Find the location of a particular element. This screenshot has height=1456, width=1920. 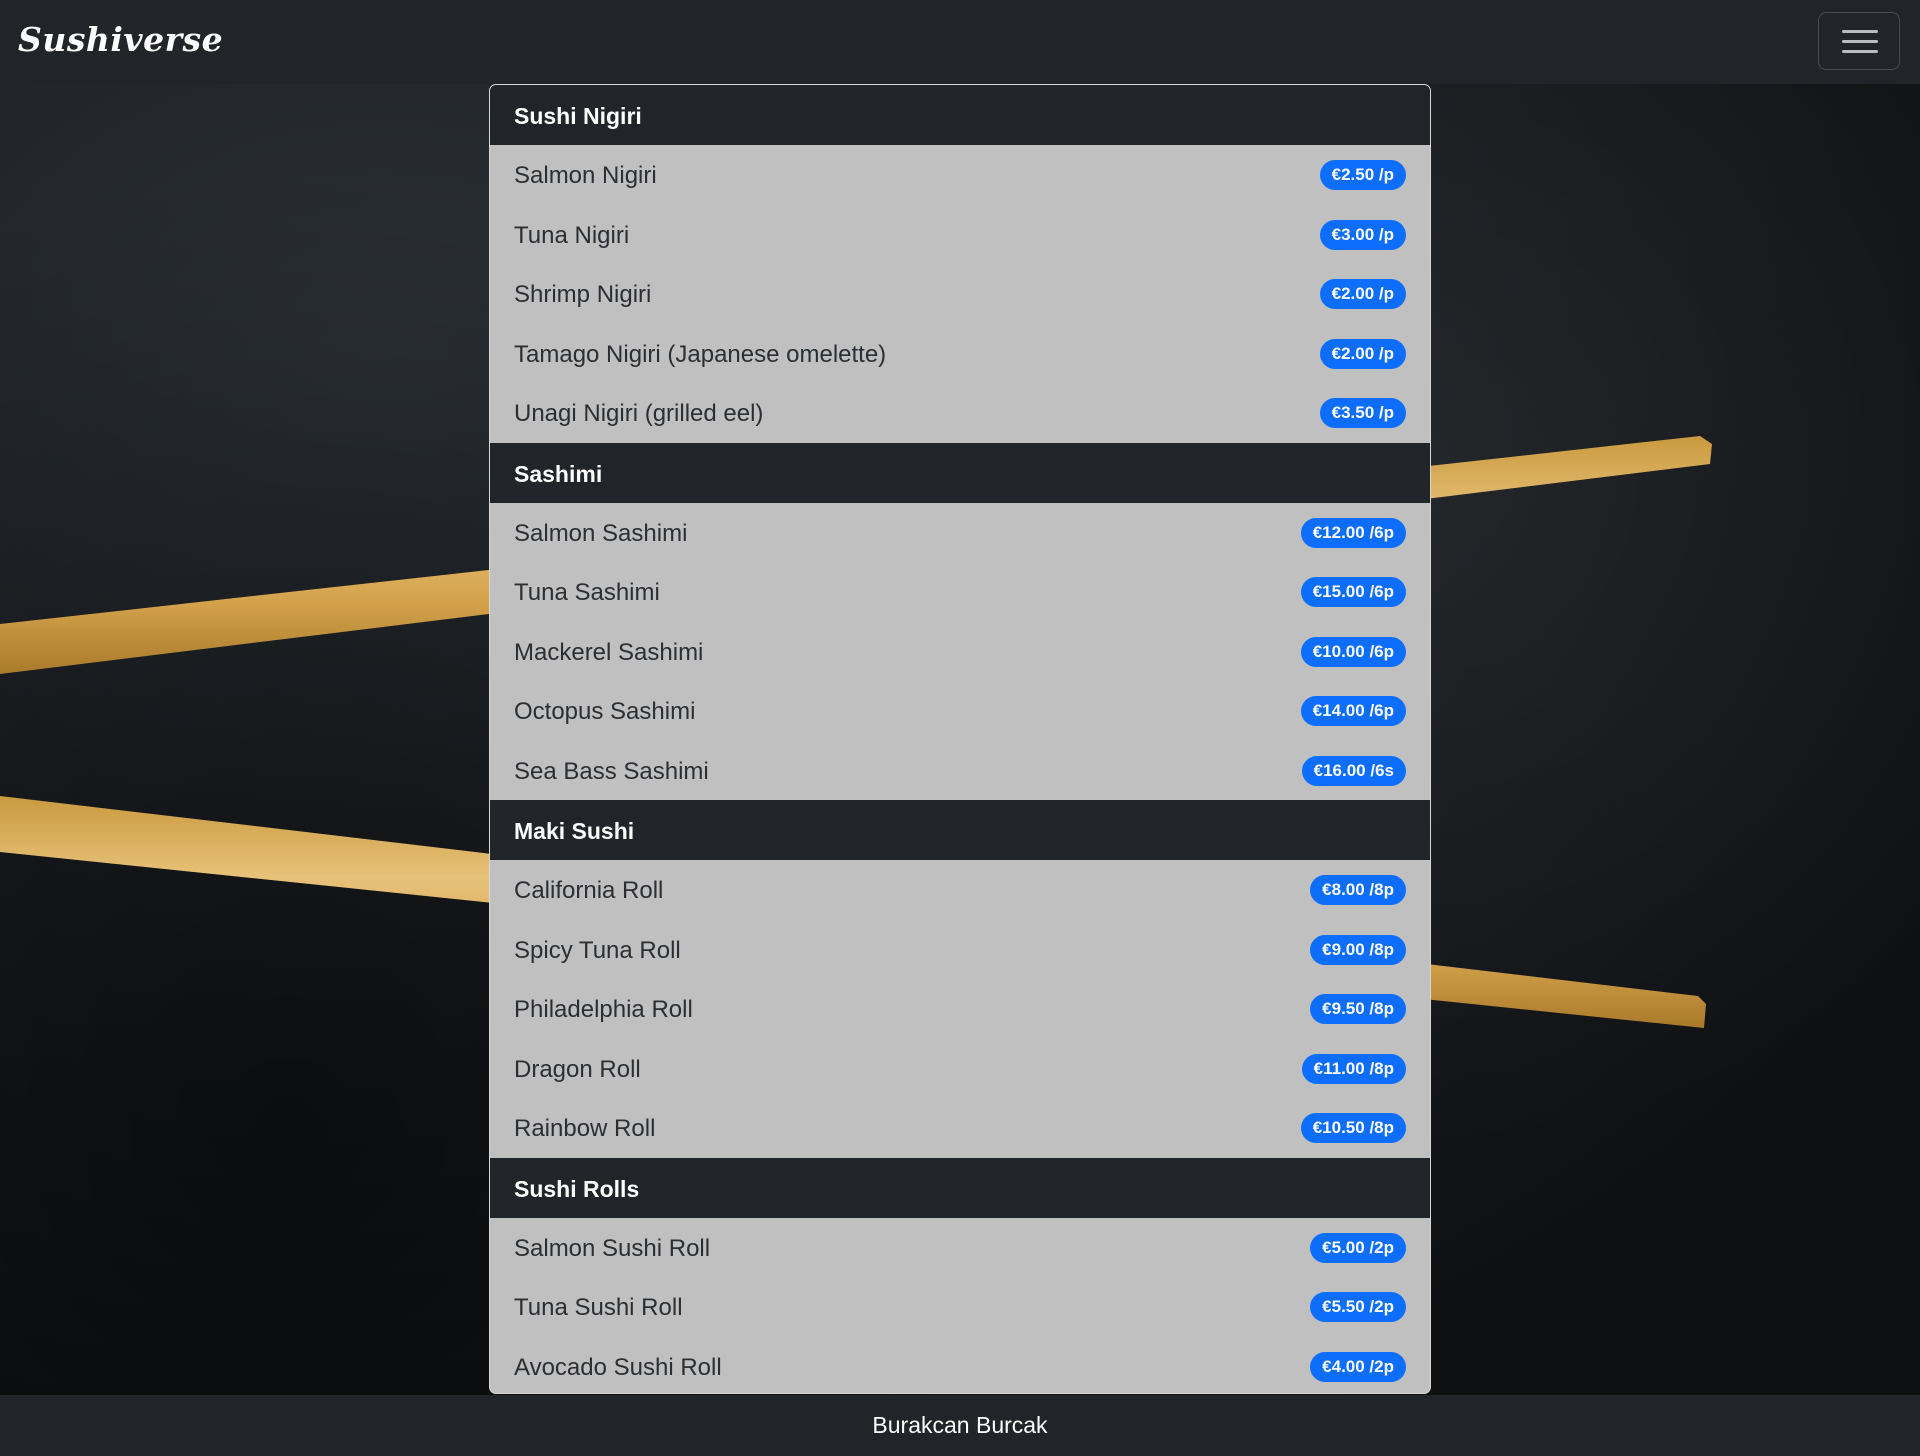

price-badge: €8.00 /8p is located at coordinates (1358, 890).